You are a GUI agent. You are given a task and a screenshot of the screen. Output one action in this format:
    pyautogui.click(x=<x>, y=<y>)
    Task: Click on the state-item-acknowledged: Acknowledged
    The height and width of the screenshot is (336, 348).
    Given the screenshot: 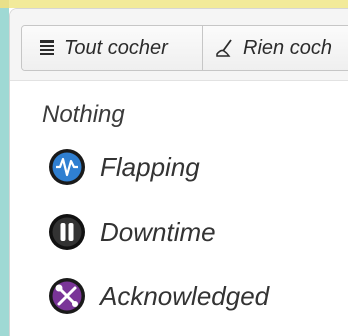 What is the action you would take?
    pyautogui.click(x=158, y=296)
    